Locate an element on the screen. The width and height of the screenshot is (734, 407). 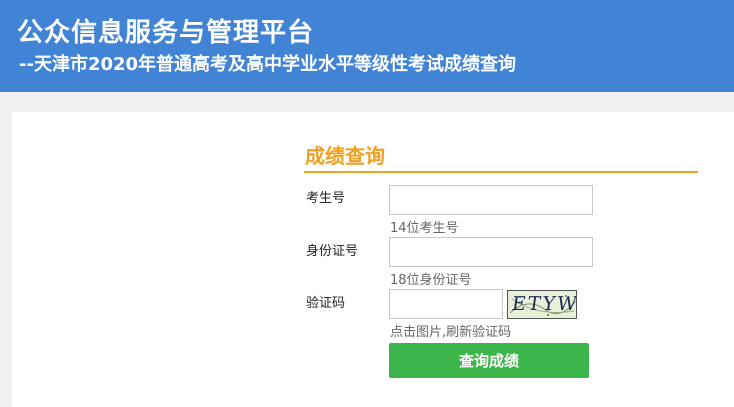
captcha-image: ETYW is located at coordinates (542, 304).